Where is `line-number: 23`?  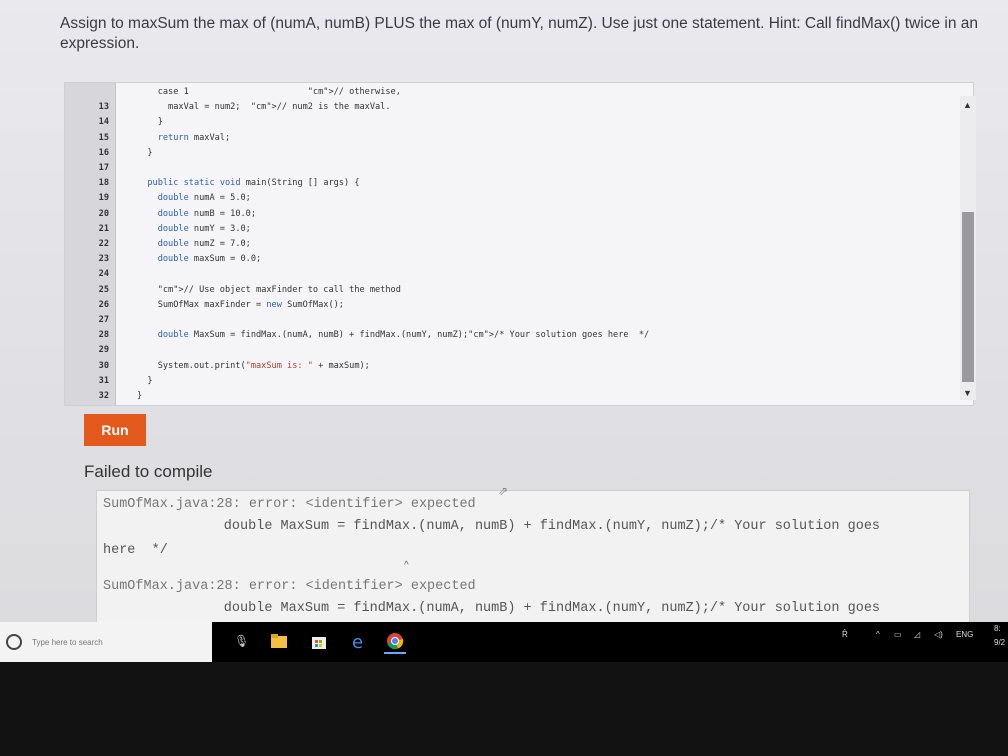
line-number: 23 is located at coordinates (103, 259).